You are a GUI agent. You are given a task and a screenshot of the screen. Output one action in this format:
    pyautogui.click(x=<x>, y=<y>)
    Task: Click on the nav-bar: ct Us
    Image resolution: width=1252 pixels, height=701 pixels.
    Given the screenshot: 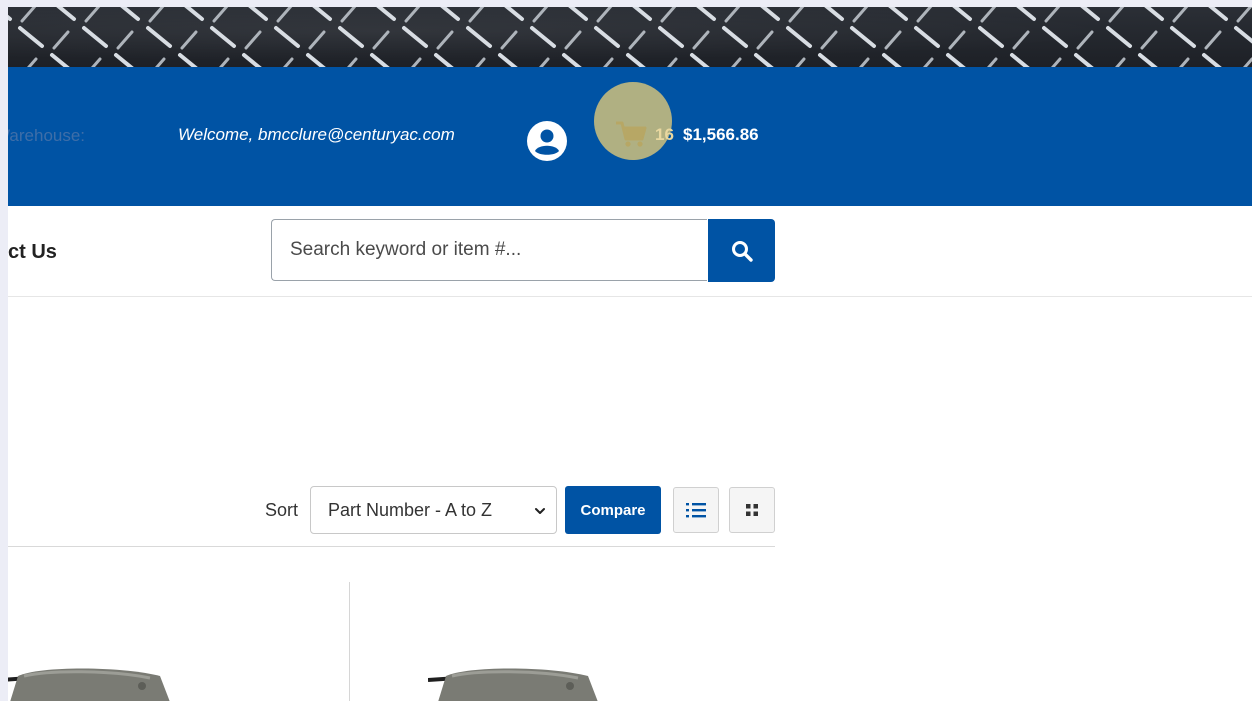 What is the action you would take?
    pyautogui.click(x=630, y=251)
    